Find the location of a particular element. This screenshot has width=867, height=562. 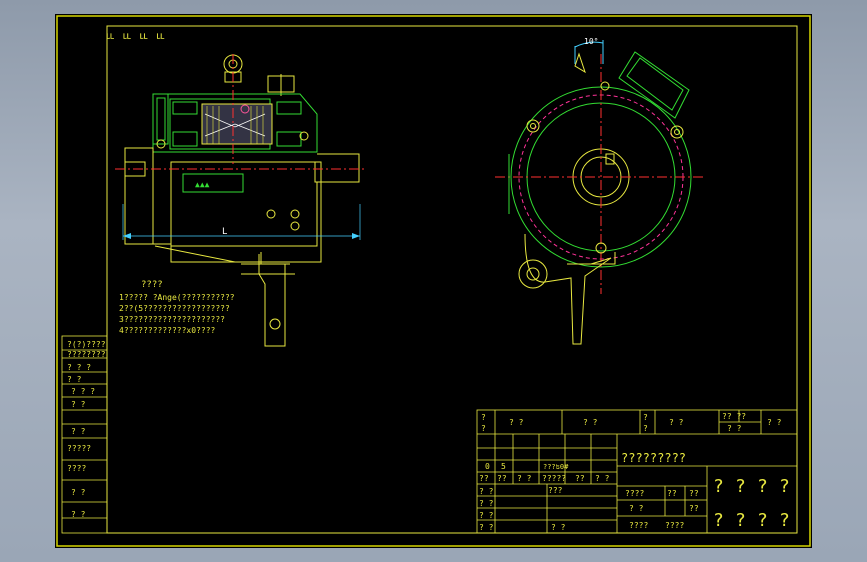

tb-mid-text: ??? is located at coordinates (555, 490).